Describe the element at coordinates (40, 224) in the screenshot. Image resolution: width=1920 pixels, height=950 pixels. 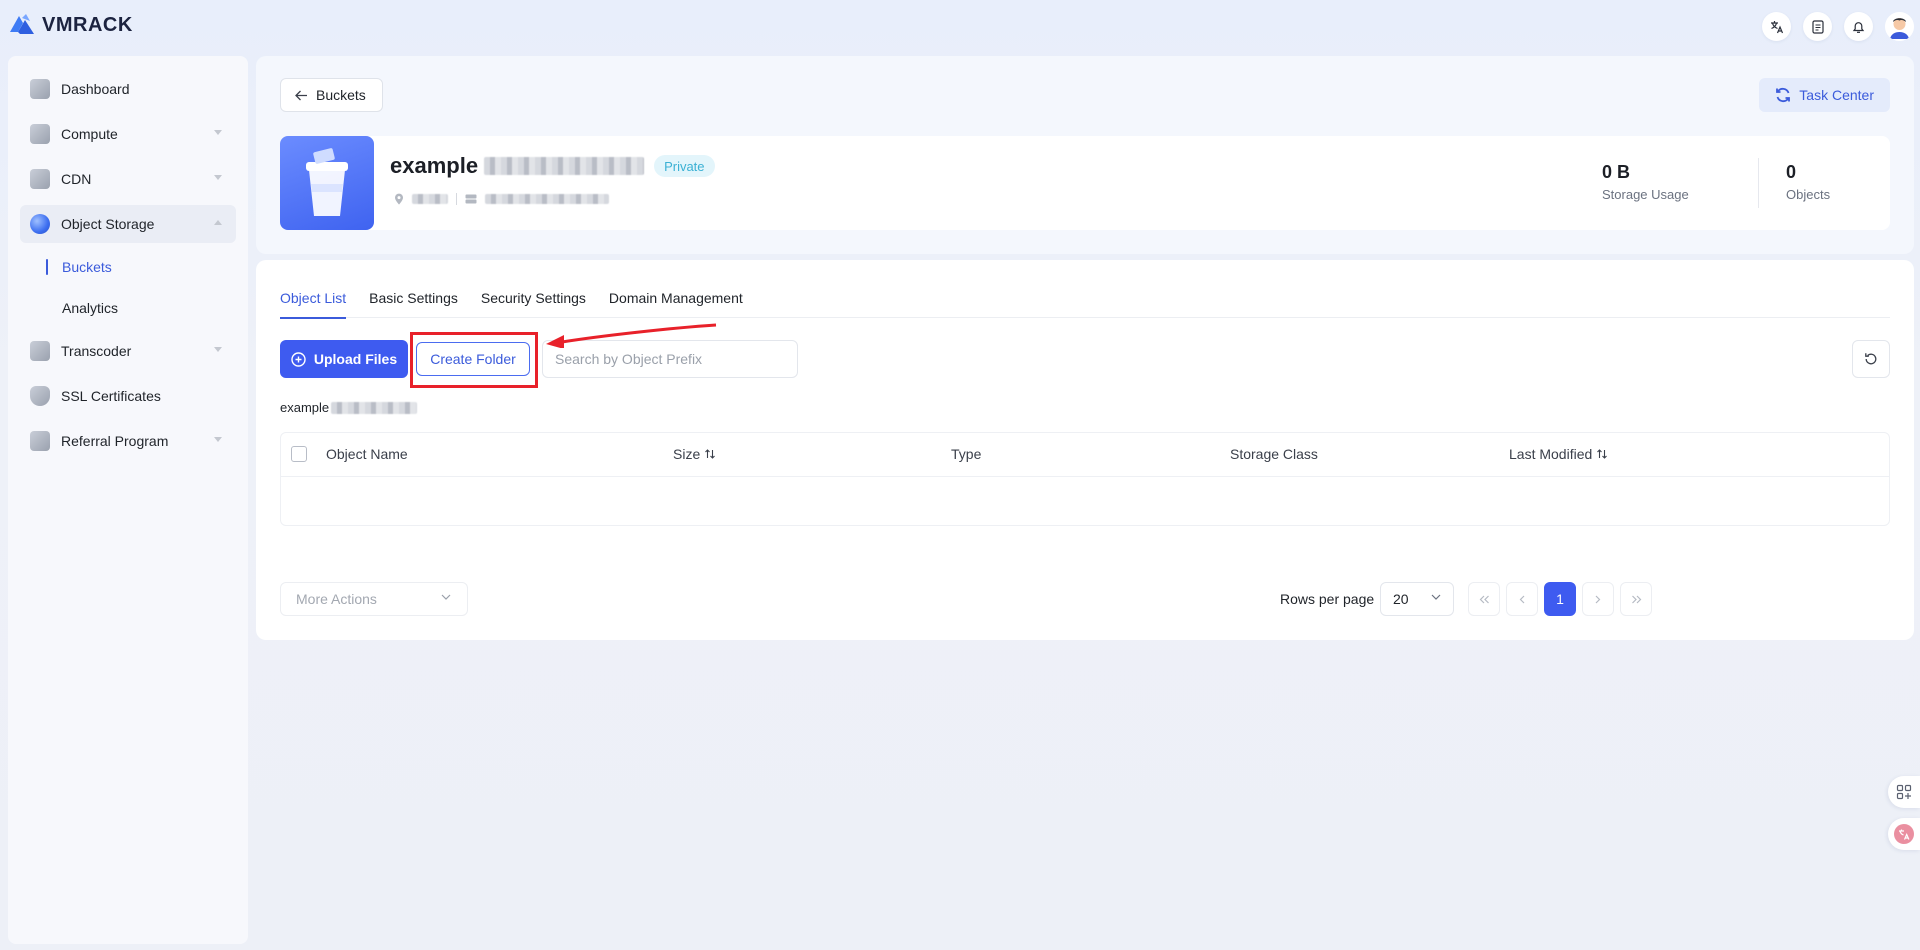
I see `globe-icon` at that location.